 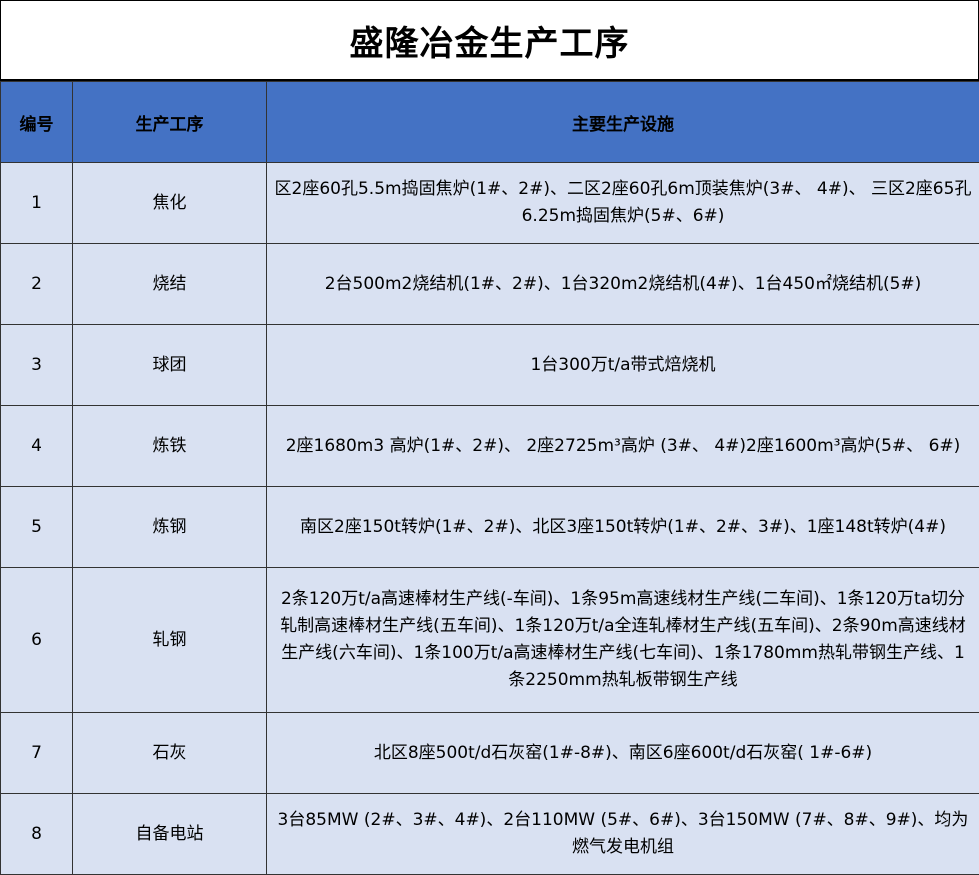 What do you see at coordinates (169, 284) in the screenshot?
I see `cell-process: 烧结` at bounding box center [169, 284].